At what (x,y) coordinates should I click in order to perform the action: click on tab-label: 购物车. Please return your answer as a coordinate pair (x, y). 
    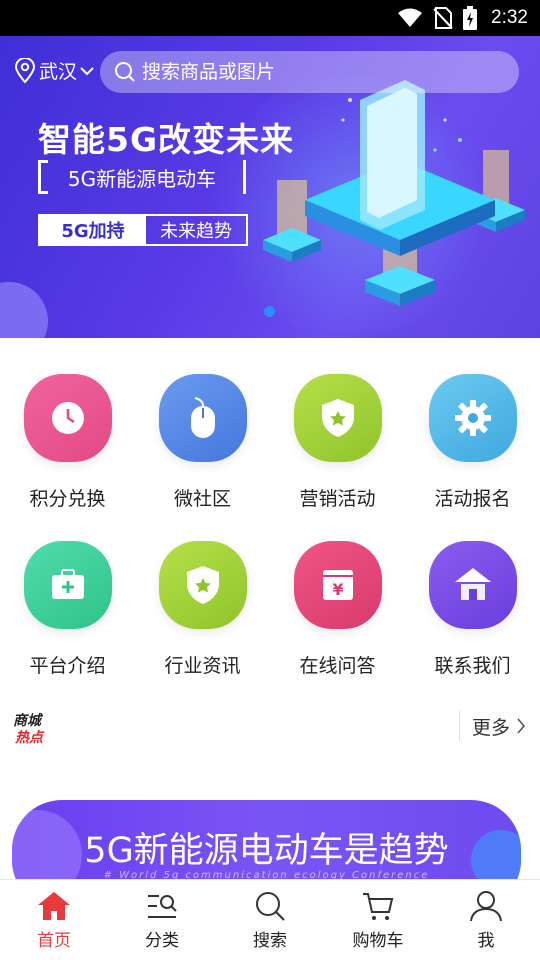
    Looking at the image, I should click on (378, 941).